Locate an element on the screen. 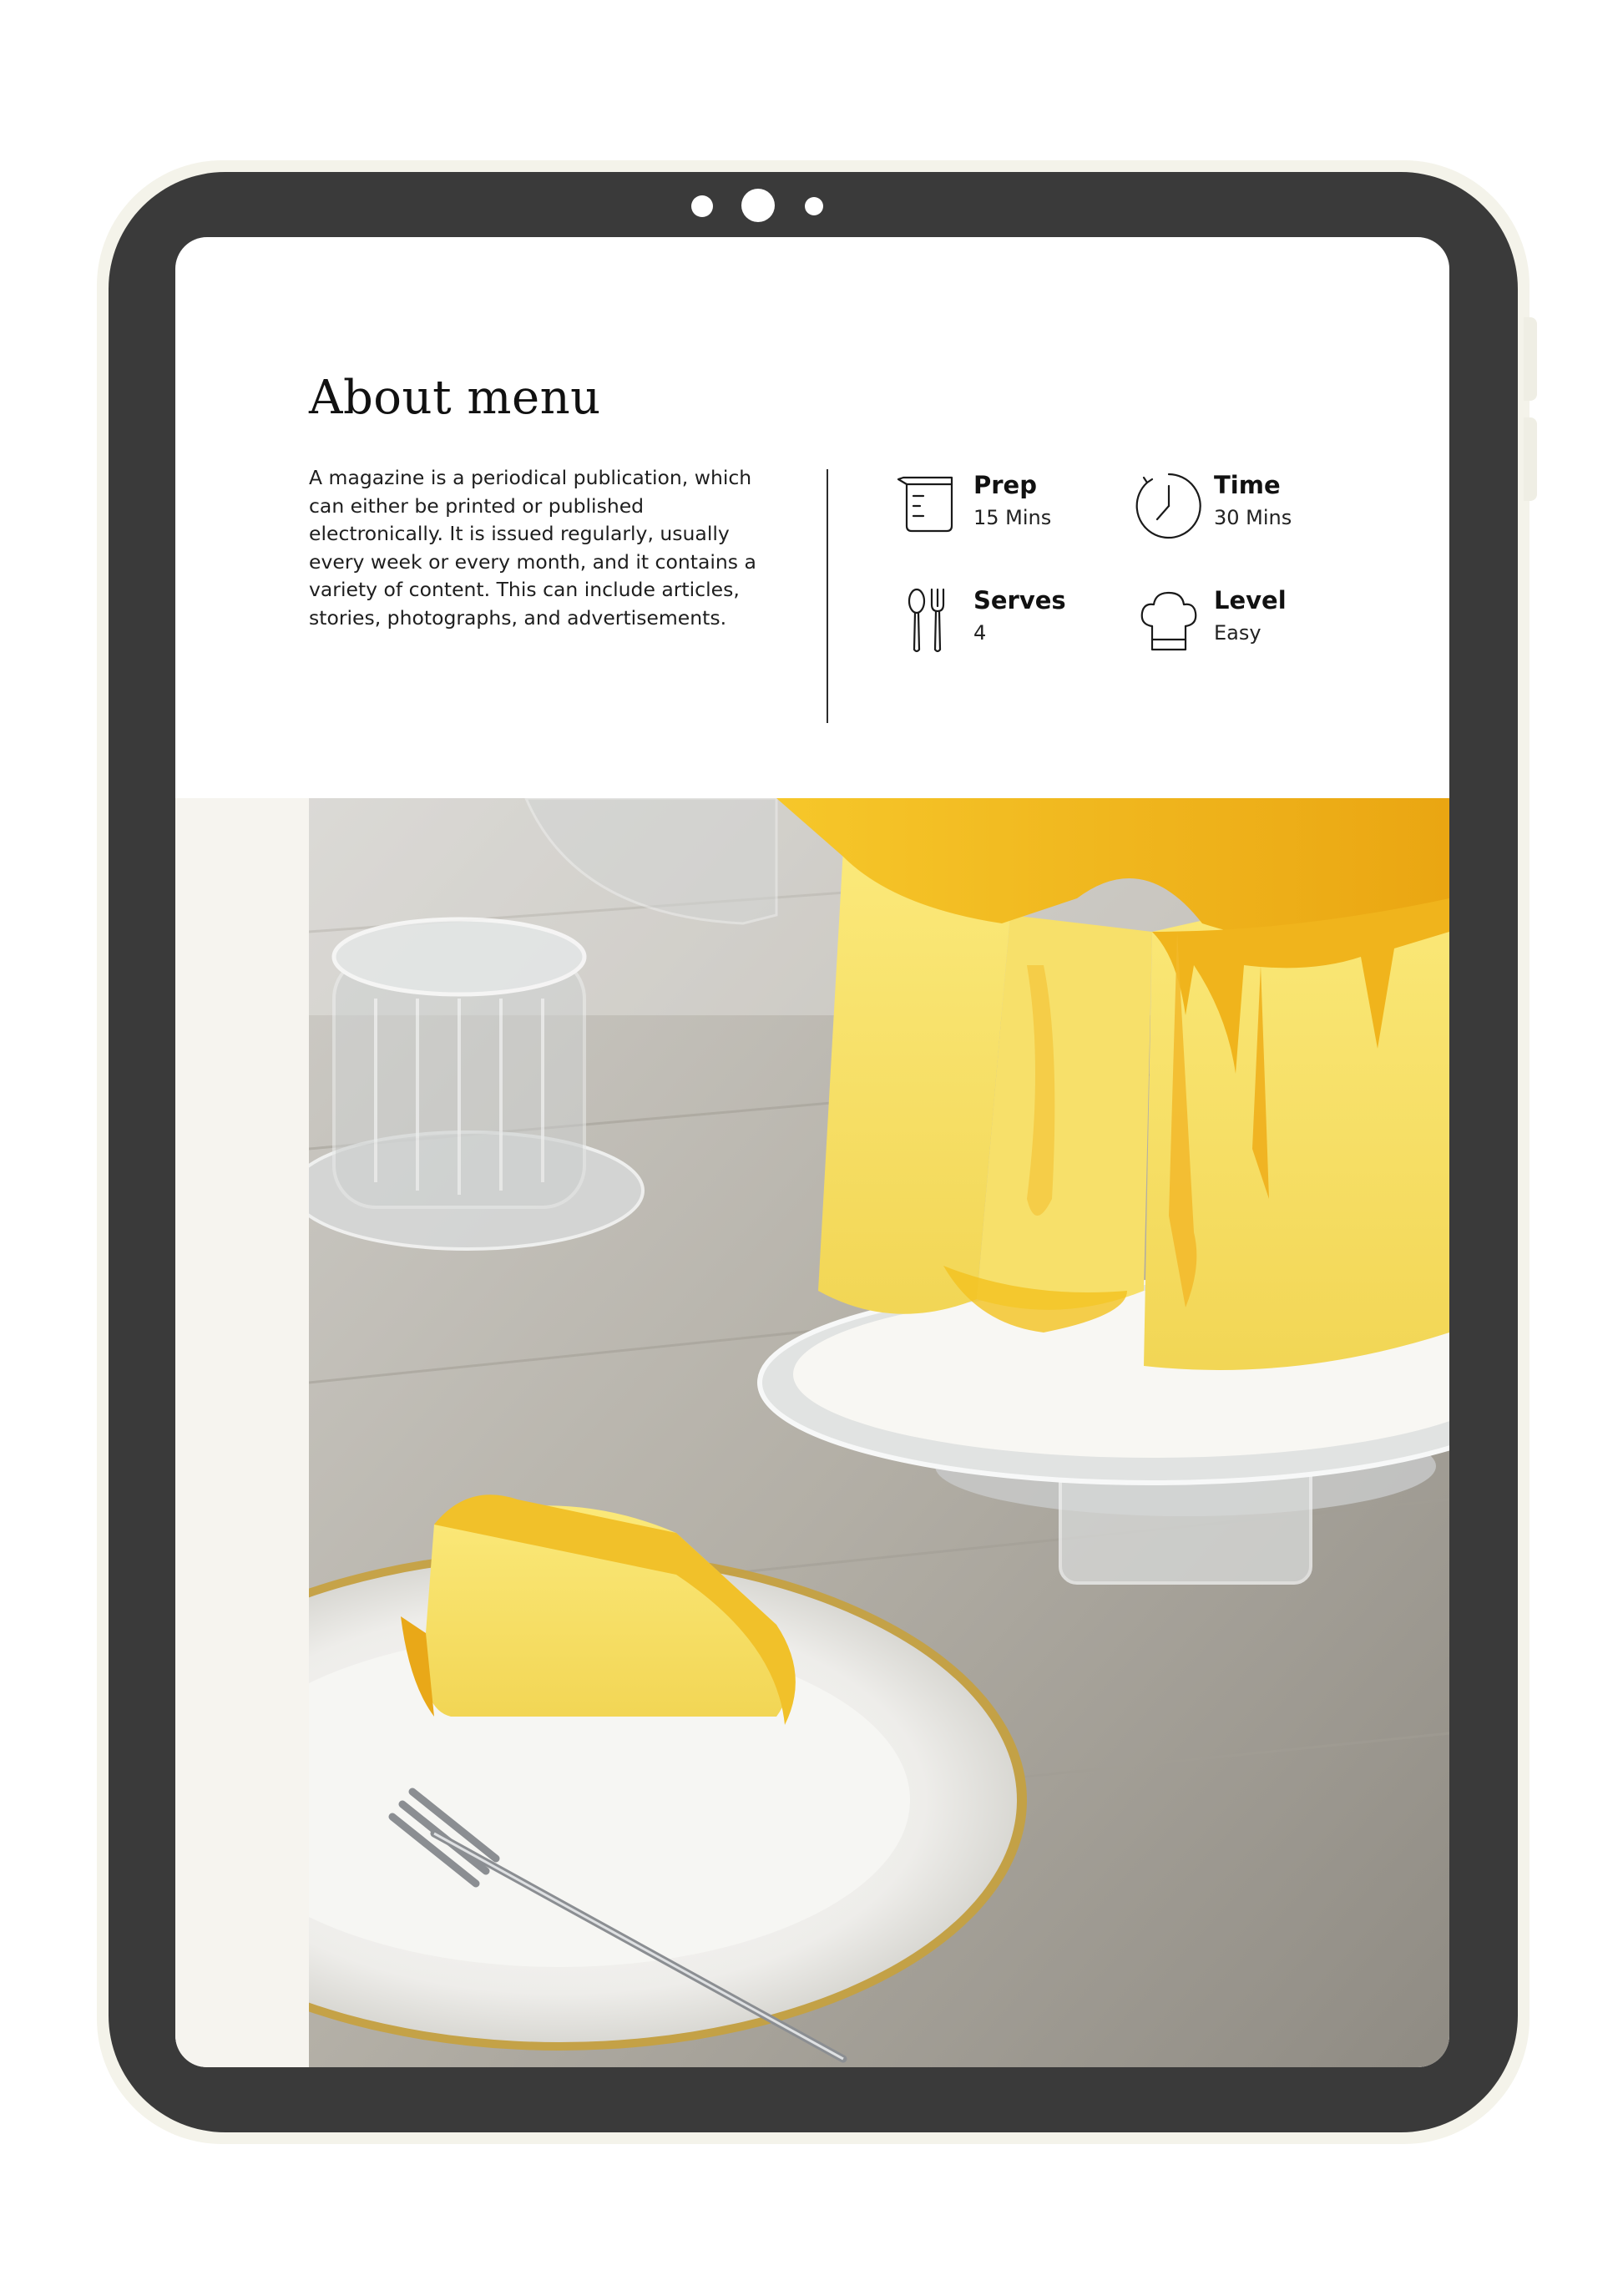 This screenshot has height=2296, width=1623. stat-serves-label: Serves is located at coordinates (1020, 600).